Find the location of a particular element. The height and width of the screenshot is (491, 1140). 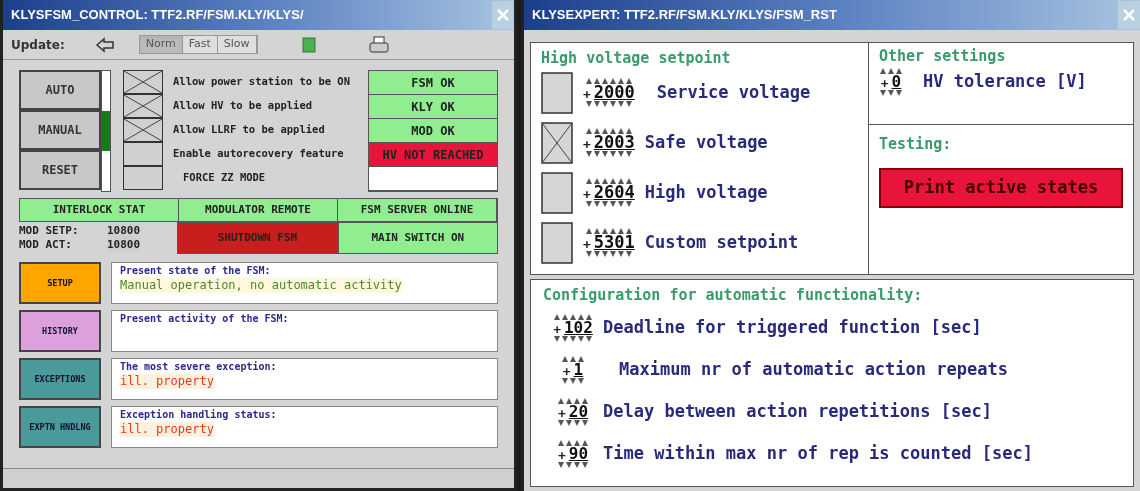

spin-value: 0 is located at coordinates (896, 81).